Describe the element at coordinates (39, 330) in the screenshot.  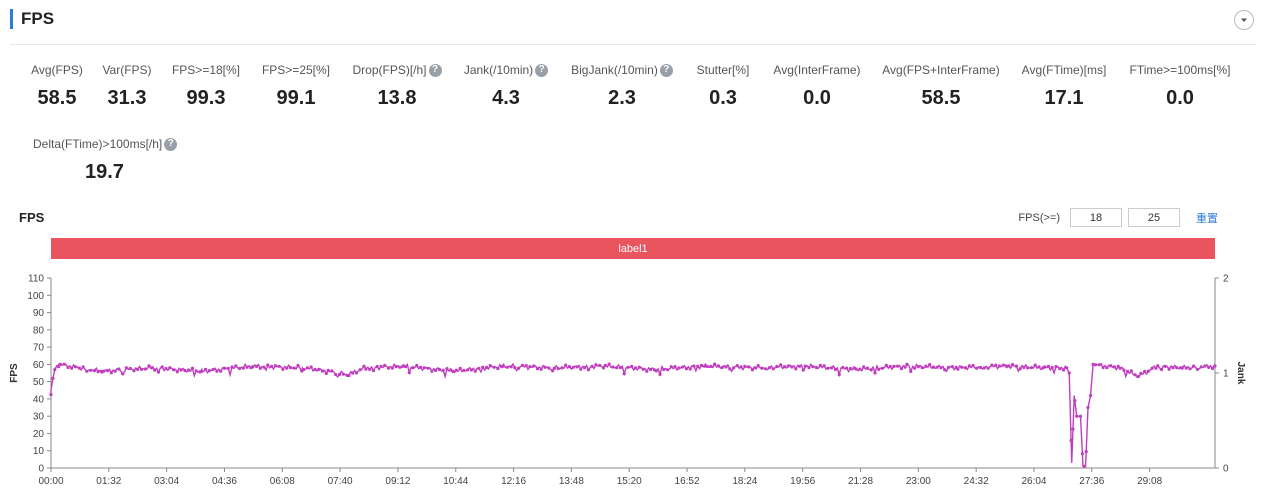
I see `y-tick-label: 80` at that location.